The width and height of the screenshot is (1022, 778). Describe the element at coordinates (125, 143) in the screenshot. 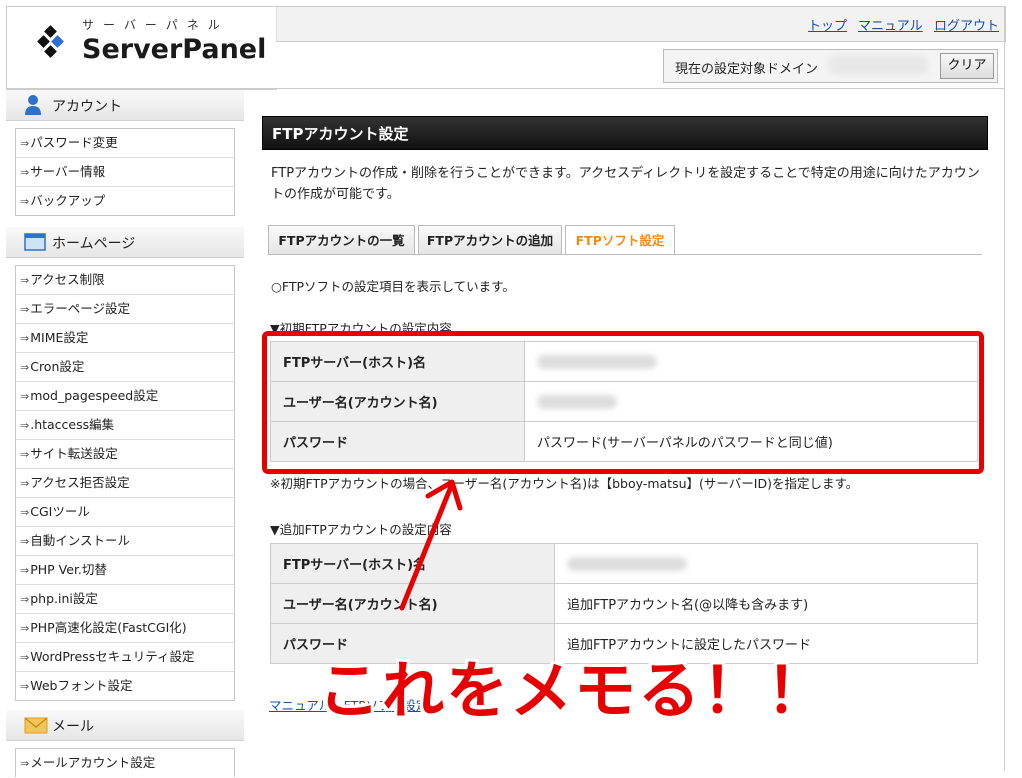

I see `sidebar-item-password: ⇒パスワード変更` at that location.